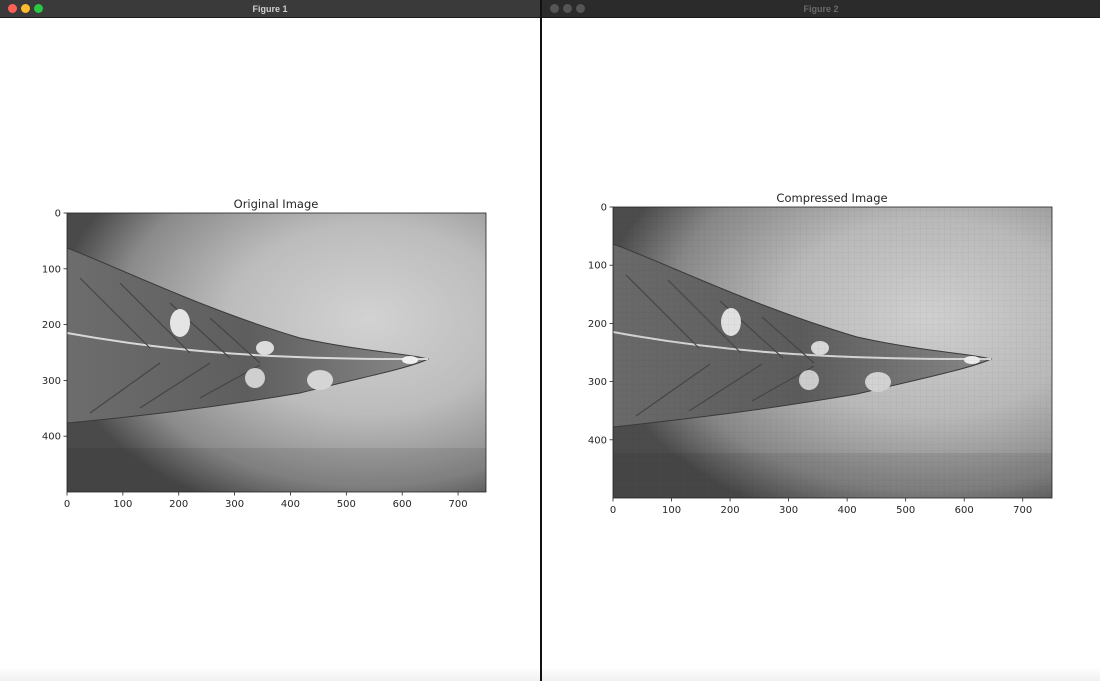 Image resolution: width=1100 pixels, height=681 pixels. I want to click on window-title: Figure 2, so click(821, 9).